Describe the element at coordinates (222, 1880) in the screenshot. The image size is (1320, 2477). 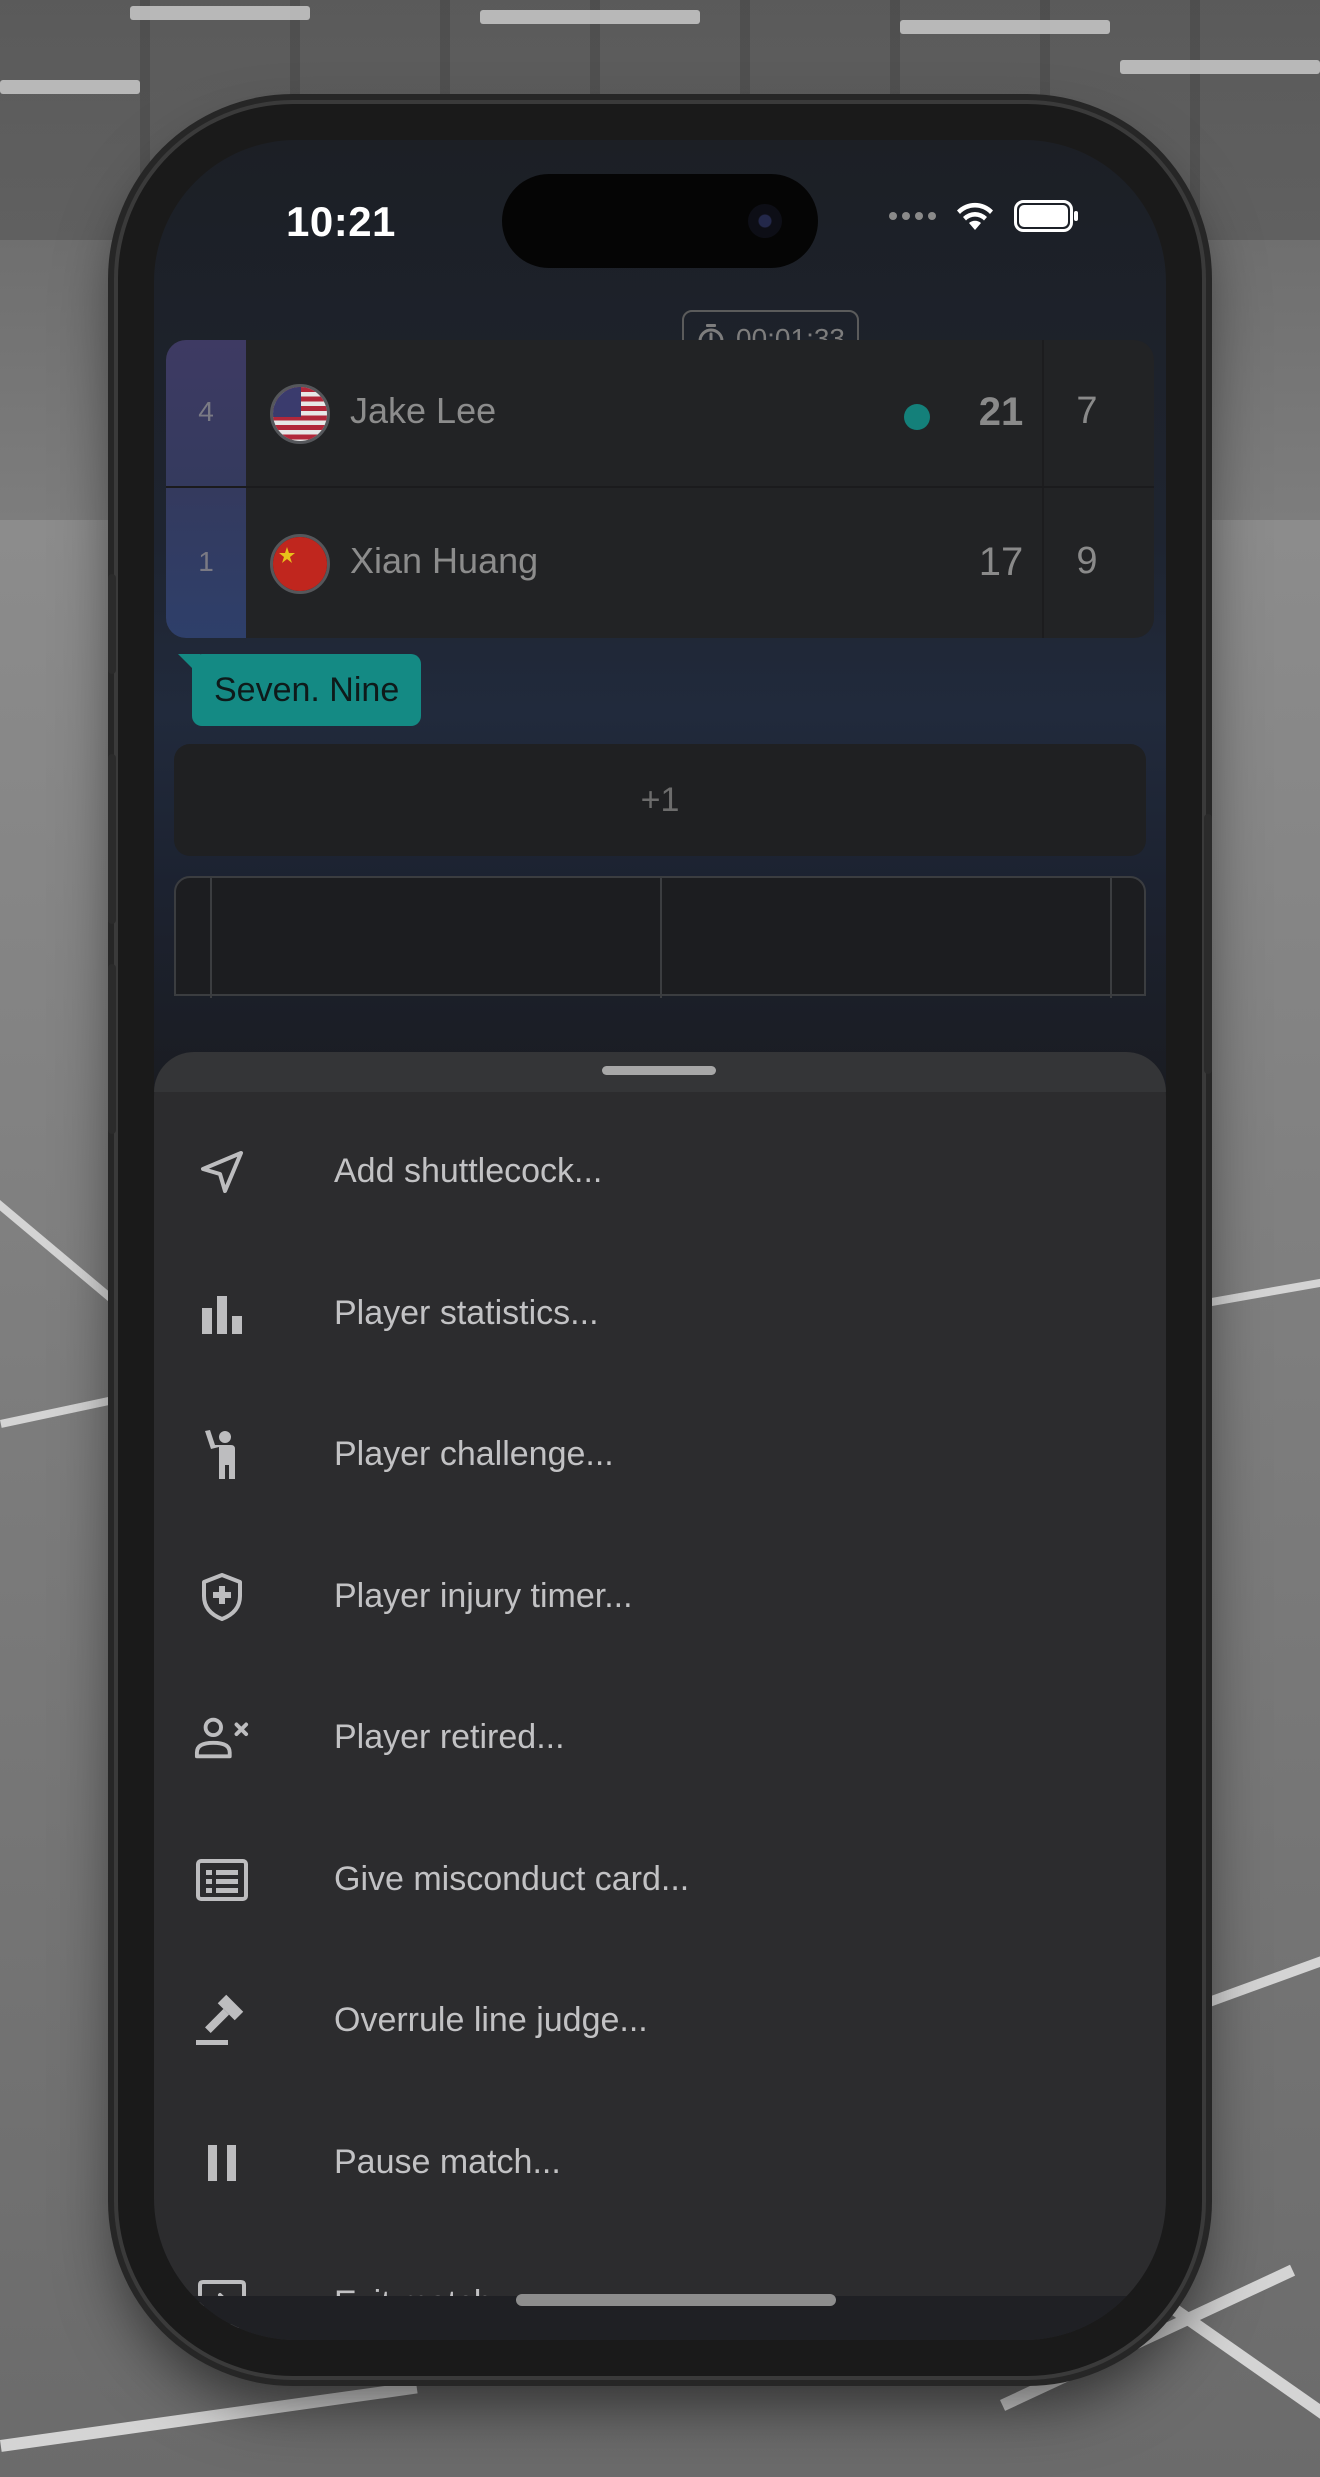
I see `list-card-icon` at that location.